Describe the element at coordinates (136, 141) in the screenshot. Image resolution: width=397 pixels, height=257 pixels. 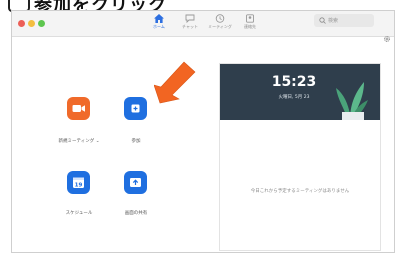
I see `join-label: 参加` at that location.